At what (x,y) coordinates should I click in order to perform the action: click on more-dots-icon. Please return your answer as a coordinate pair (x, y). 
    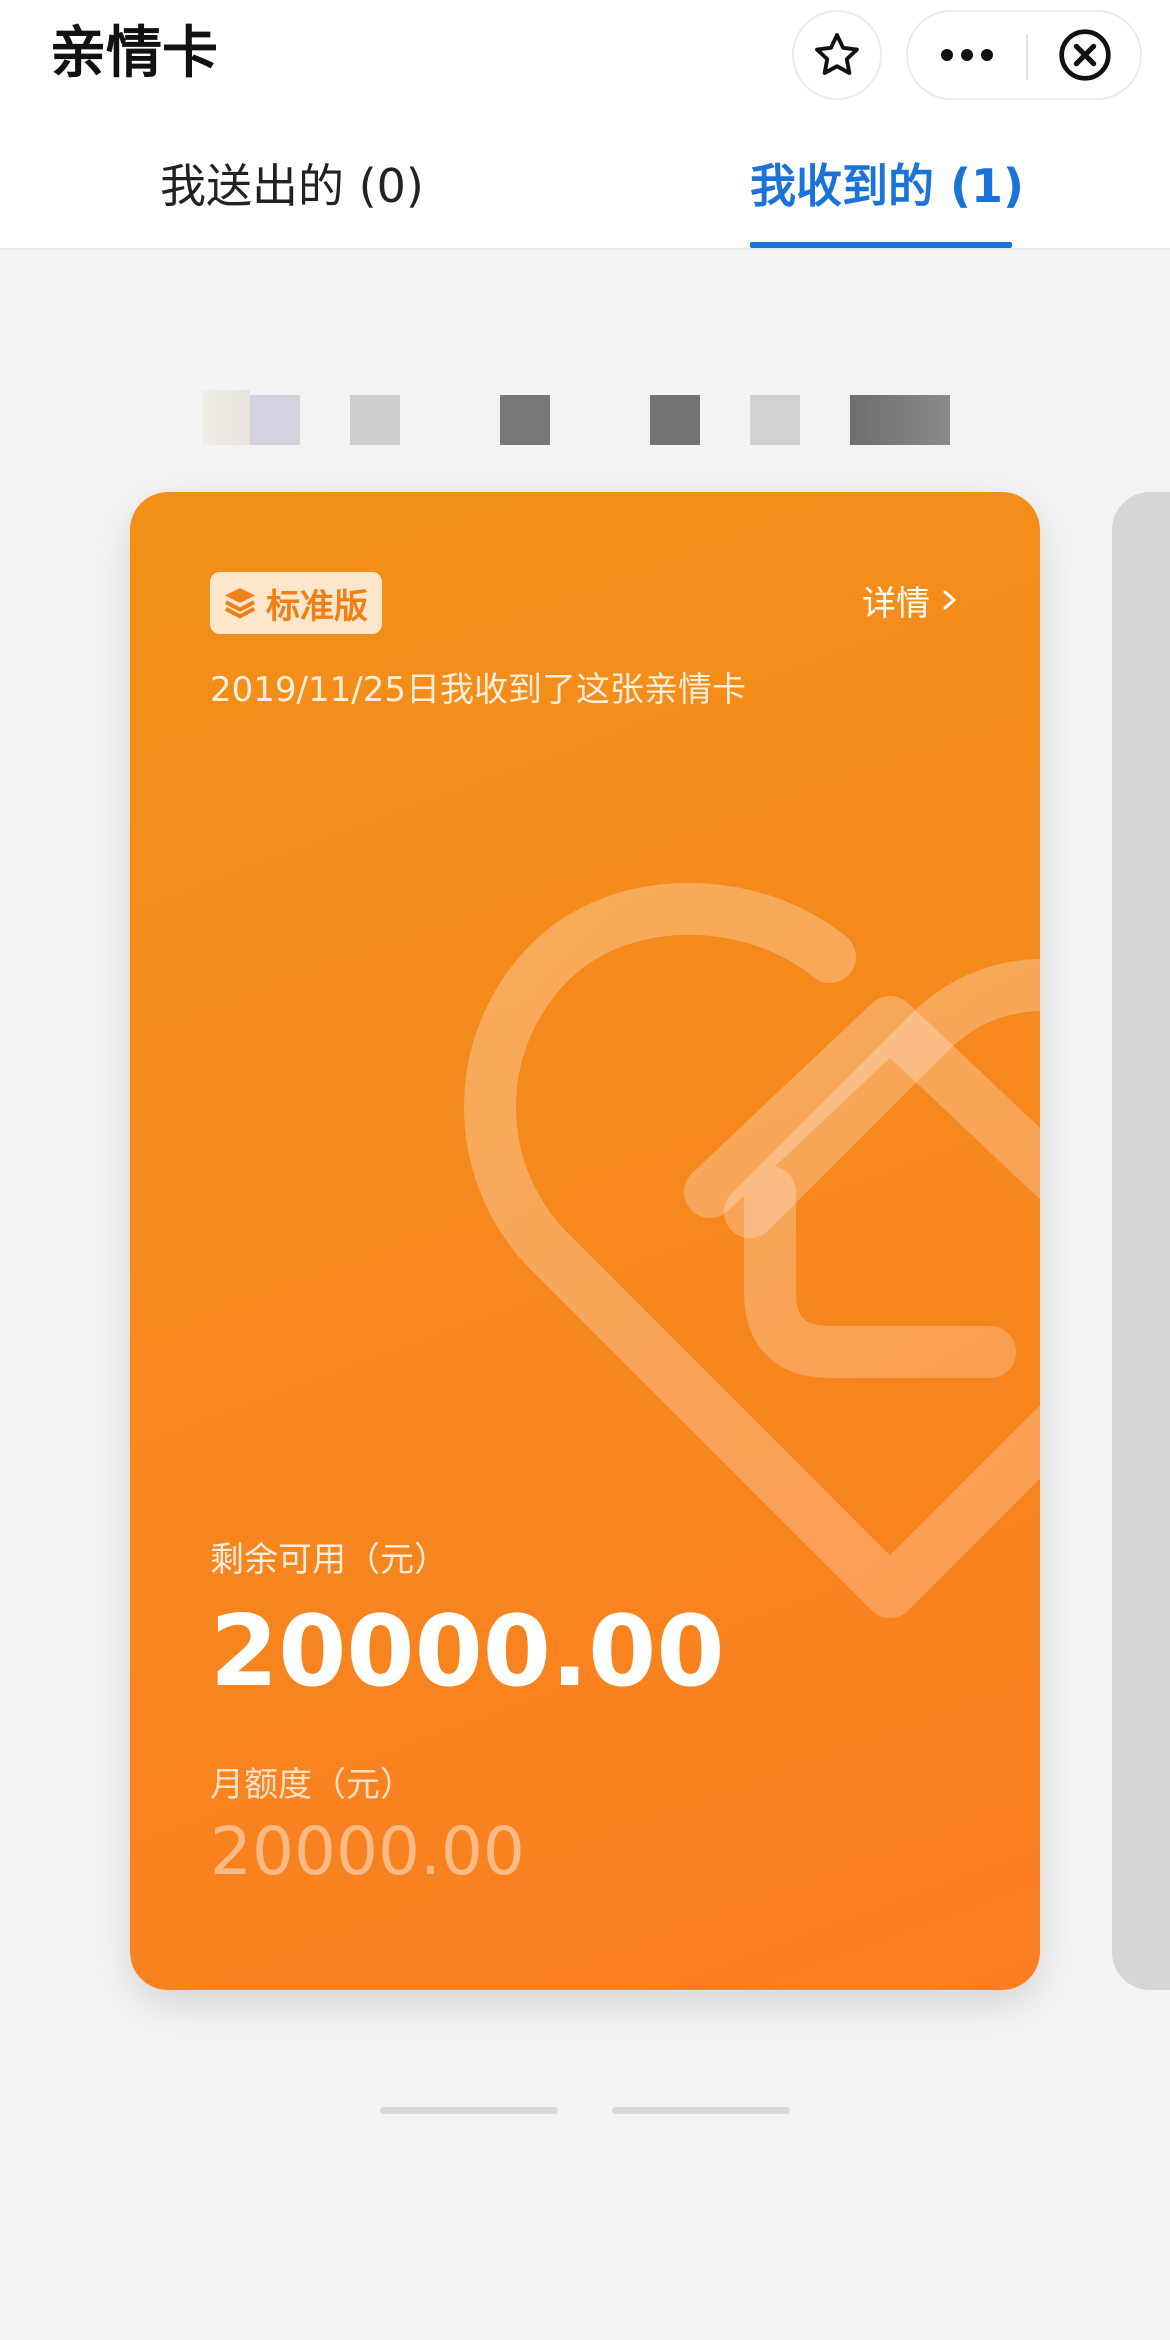
    Looking at the image, I should click on (967, 55).